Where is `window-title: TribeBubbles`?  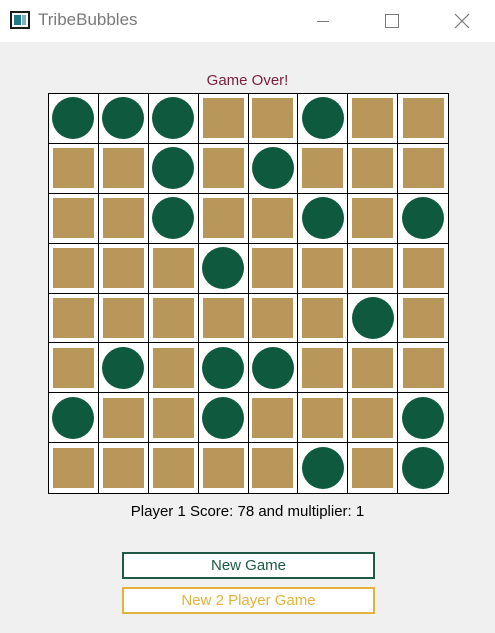
window-title: TribeBubbles is located at coordinates (88, 19).